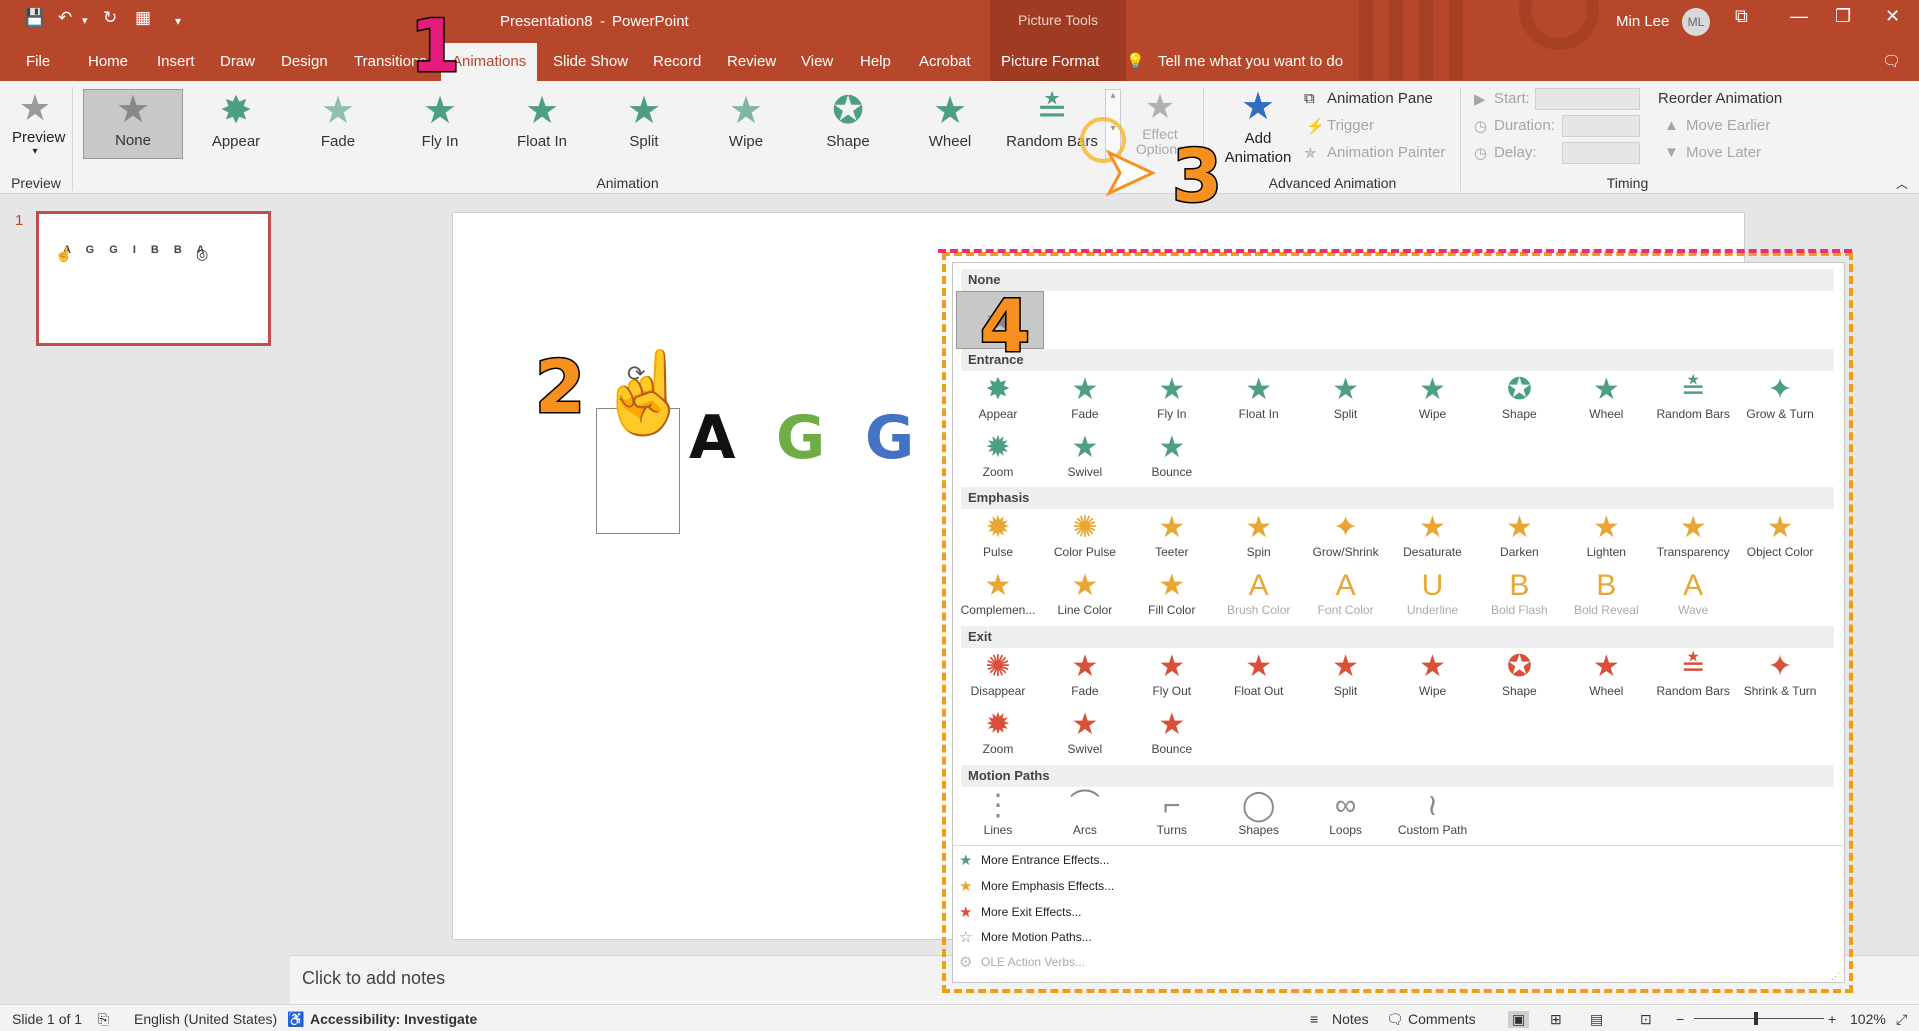  Describe the element at coordinates (440, 123) in the screenshot. I see `gallery-fly-in: ★ Fly In` at that location.